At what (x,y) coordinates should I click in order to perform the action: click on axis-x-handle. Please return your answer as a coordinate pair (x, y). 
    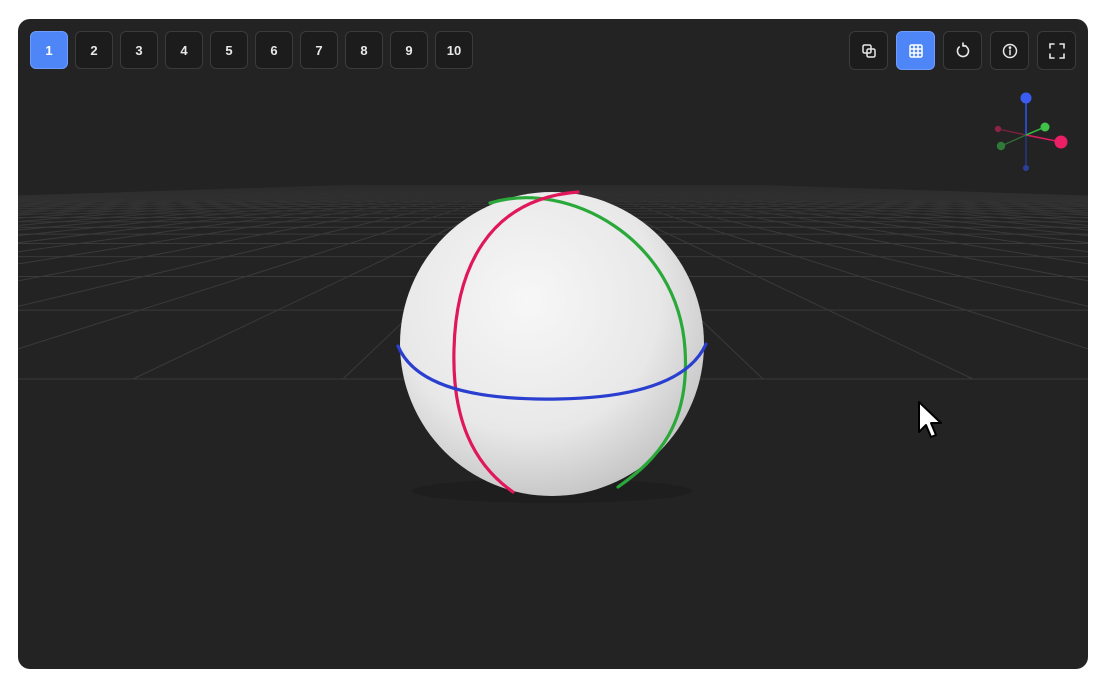
    Looking at the image, I should click on (1061, 142).